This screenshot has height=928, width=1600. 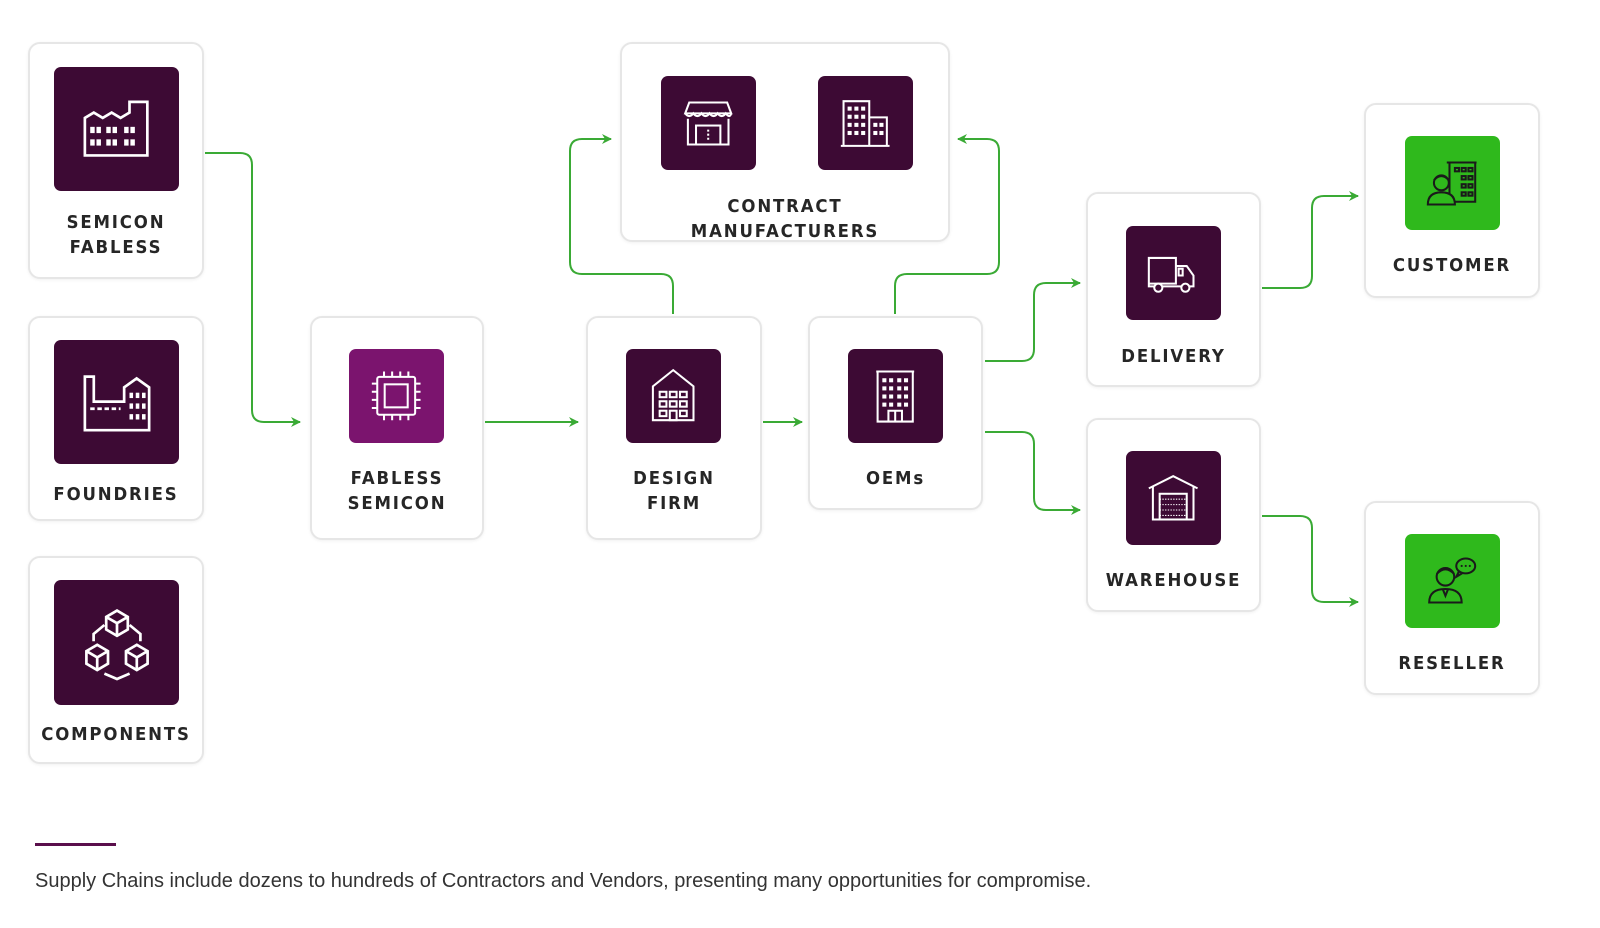 I want to click on edge-semicon-fabless-to-fabless-semicon, so click(x=253, y=289).